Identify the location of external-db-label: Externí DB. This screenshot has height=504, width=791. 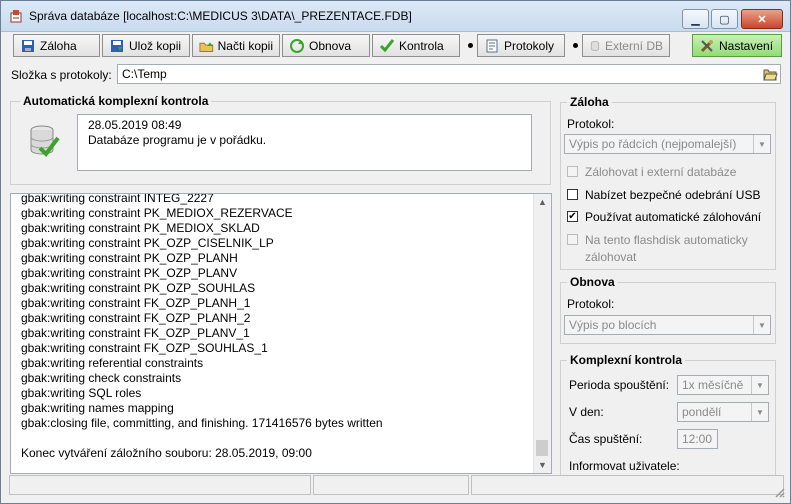
(633, 45).